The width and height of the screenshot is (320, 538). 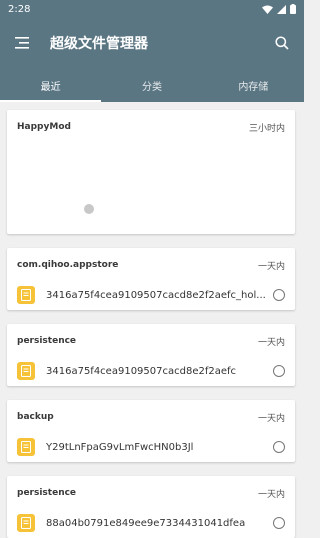 I want to click on tab-bar: 最近 分类 内存储, so click(x=152, y=85).